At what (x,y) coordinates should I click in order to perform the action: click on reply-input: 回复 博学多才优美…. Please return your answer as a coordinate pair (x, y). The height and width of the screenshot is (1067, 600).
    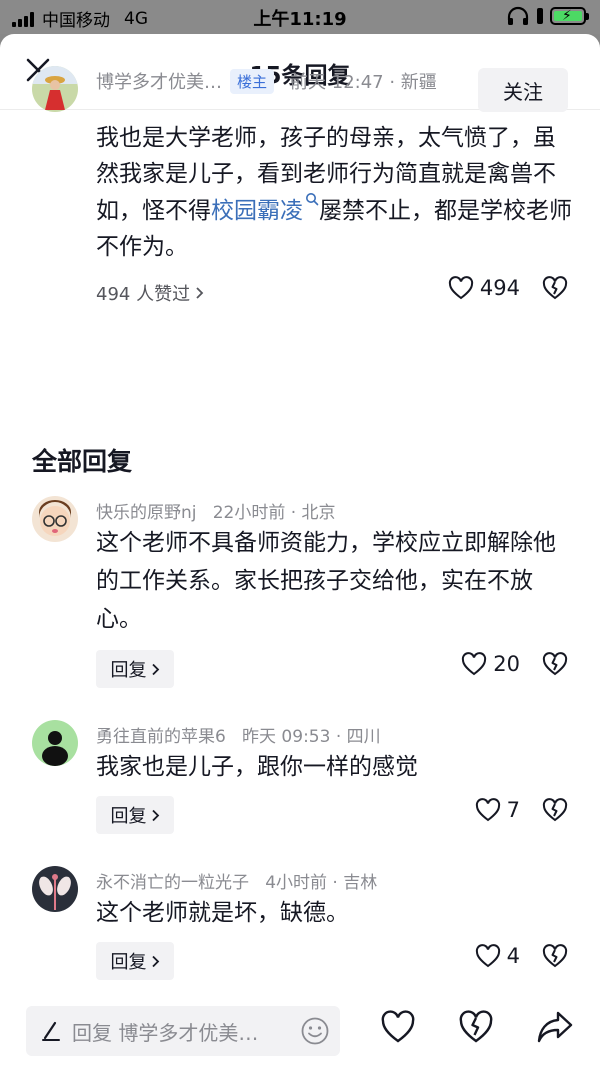
    Looking at the image, I should click on (183, 1031).